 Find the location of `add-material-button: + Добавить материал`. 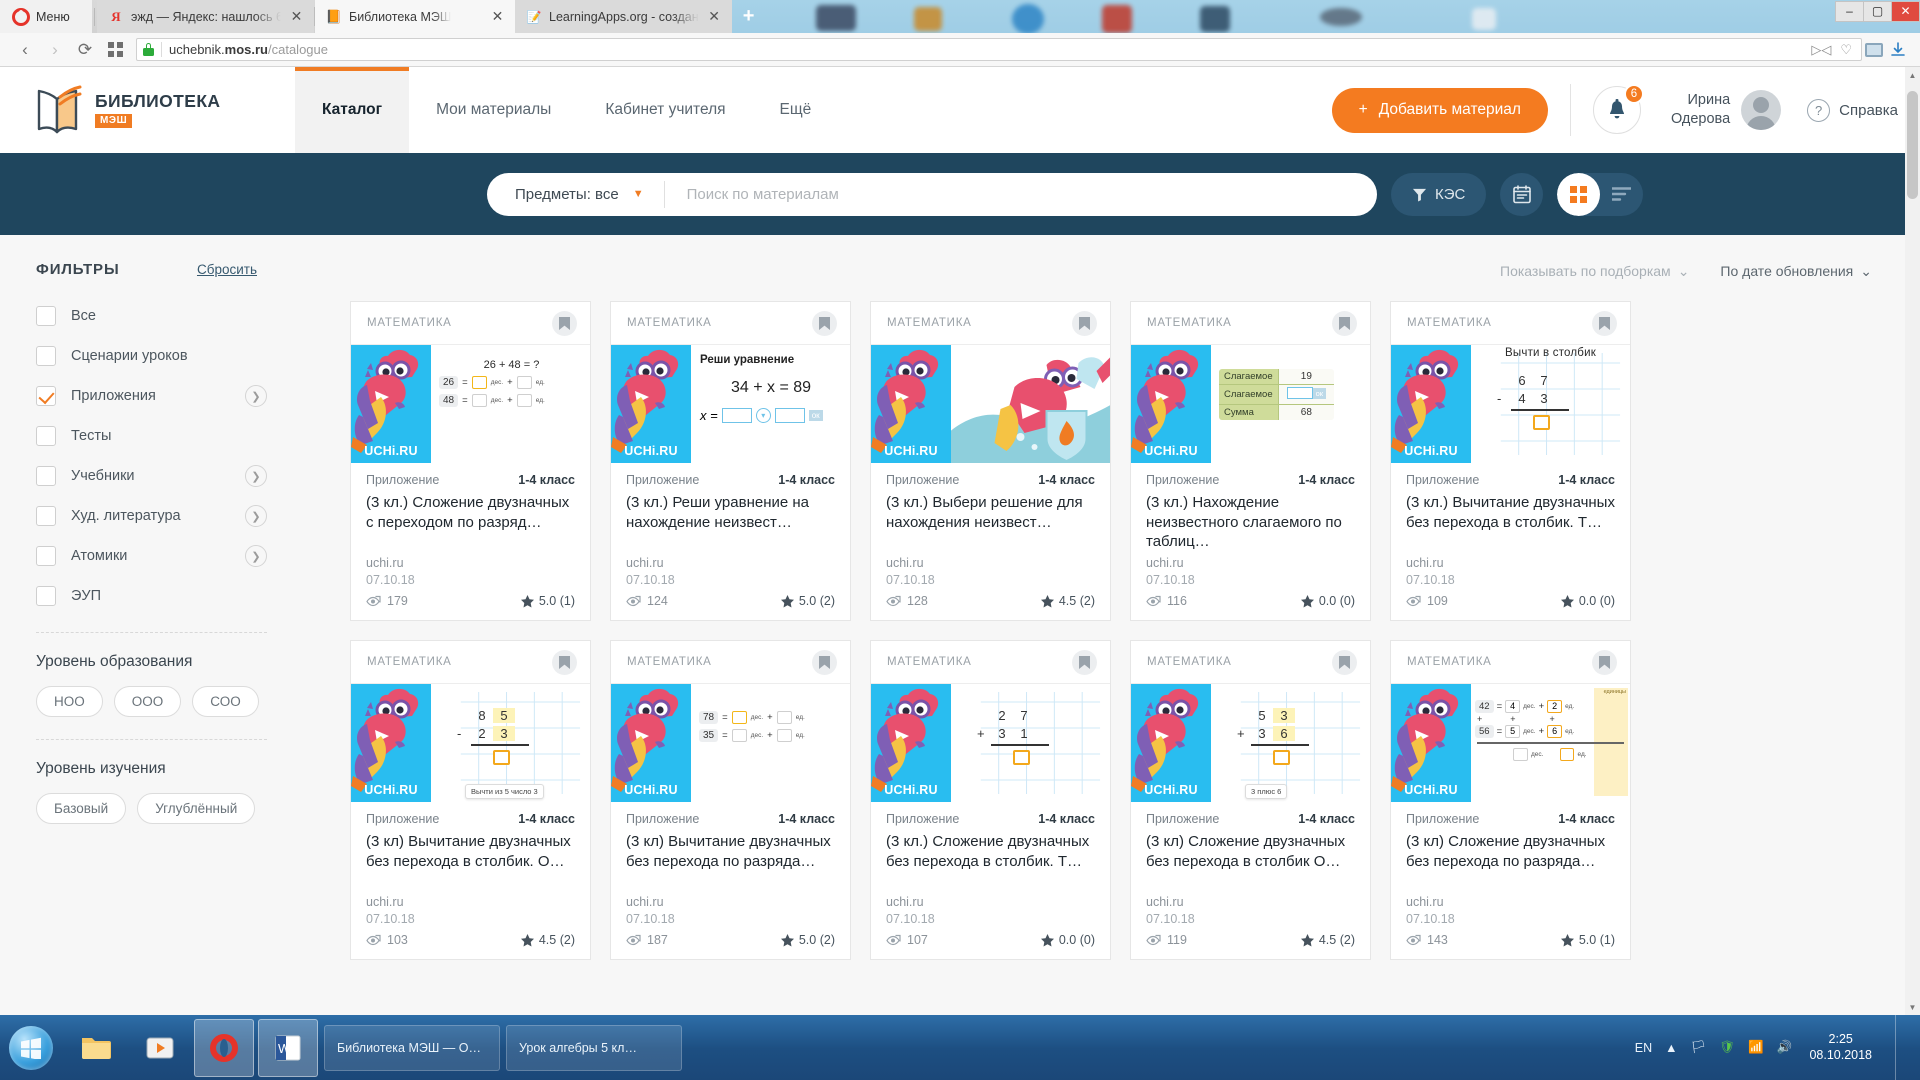

add-material-button: + Добавить материал is located at coordinates (1439, 110).